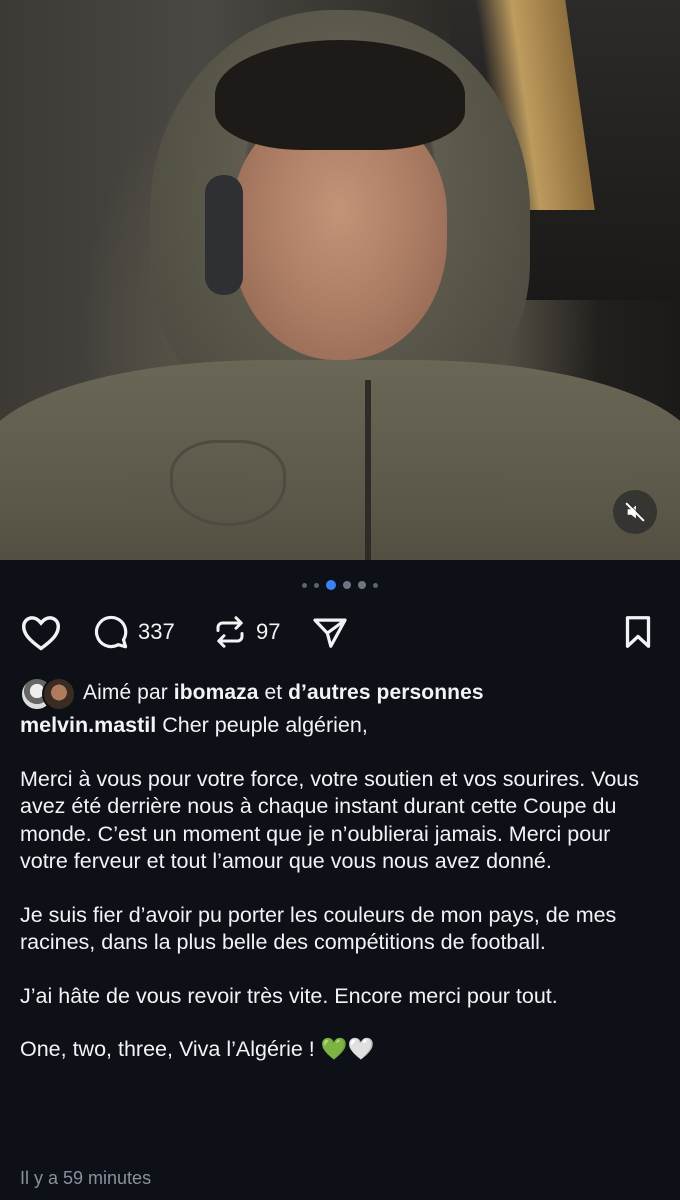 The width and height of the screenshot is (680, 1200). What do you see at coordinates (59, 694) in the screenshot?
I see `avatar` at bounding box center [59, 694].